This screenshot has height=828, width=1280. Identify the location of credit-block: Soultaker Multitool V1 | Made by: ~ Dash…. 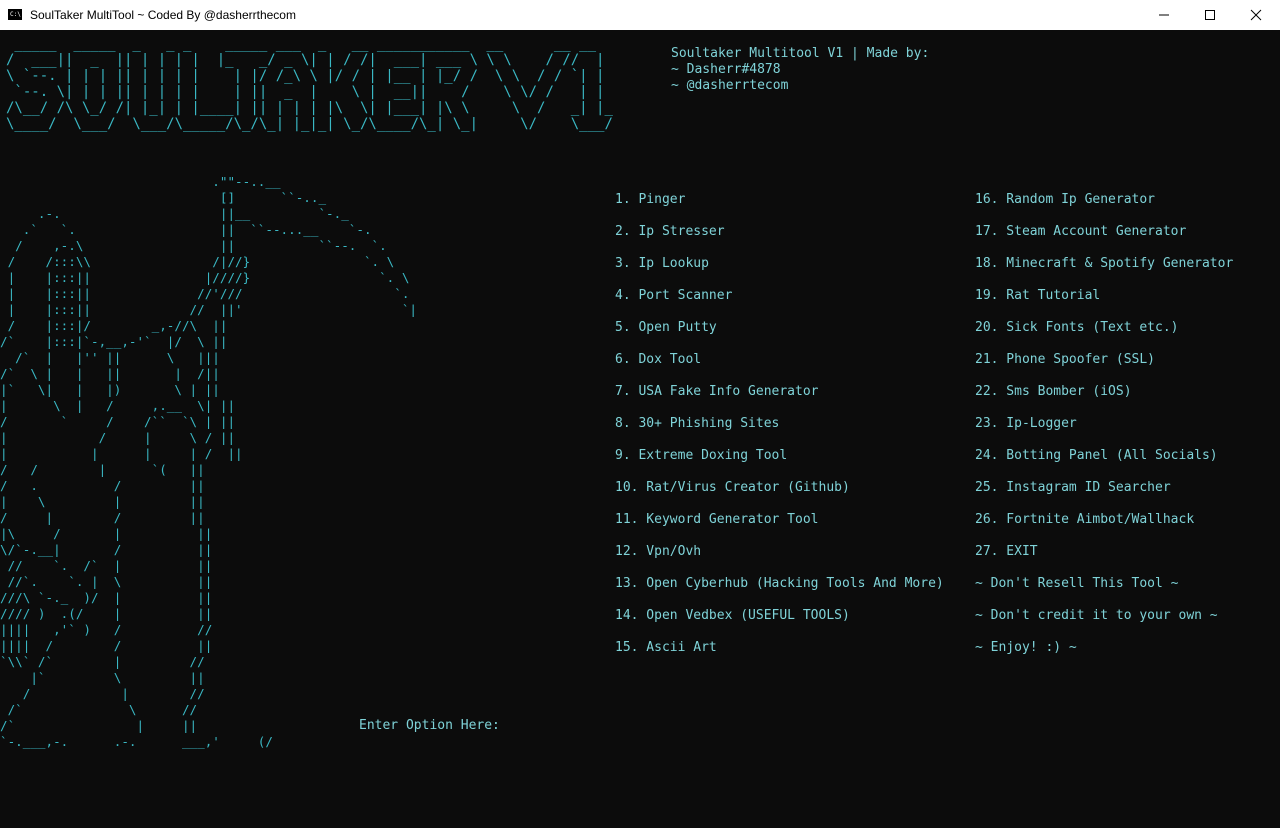
(800, 70).